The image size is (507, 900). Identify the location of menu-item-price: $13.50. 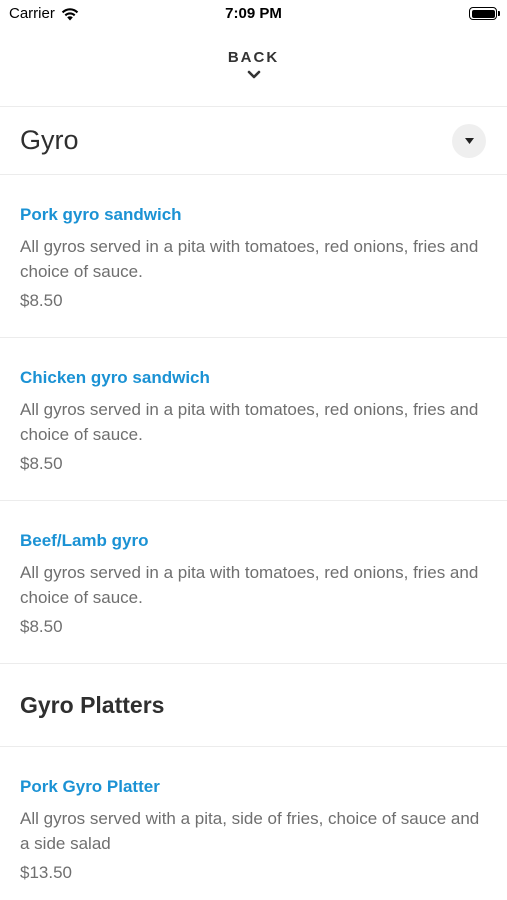
(46, 872).